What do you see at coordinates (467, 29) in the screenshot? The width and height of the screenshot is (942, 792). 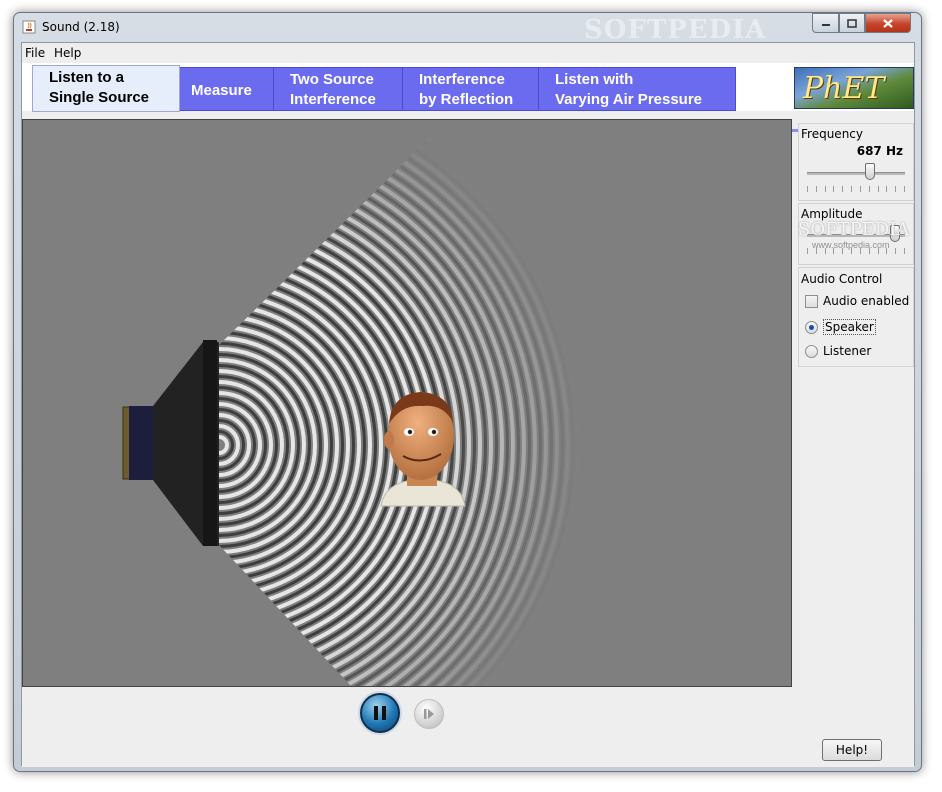 I see `title-bar: Sound (2.18) SOFTPEDIA` at bounding box center [467, 29].